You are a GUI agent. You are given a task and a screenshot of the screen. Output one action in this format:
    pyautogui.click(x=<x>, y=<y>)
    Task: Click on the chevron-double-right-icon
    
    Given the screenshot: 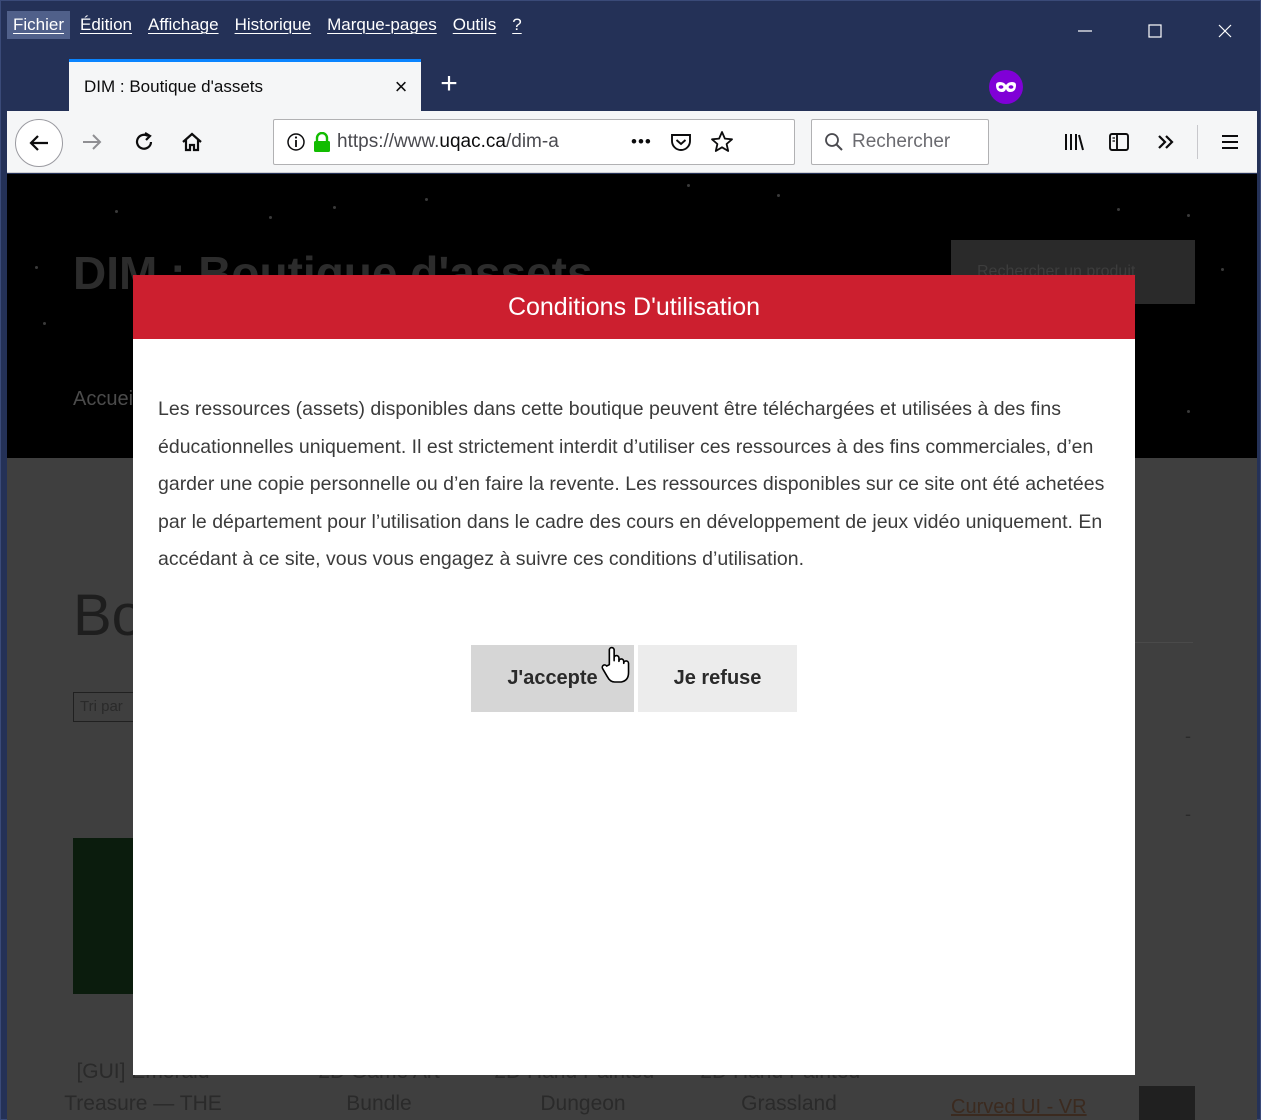 What is the action you would take?
    pyautogui.click(x=1166, y=142)
    